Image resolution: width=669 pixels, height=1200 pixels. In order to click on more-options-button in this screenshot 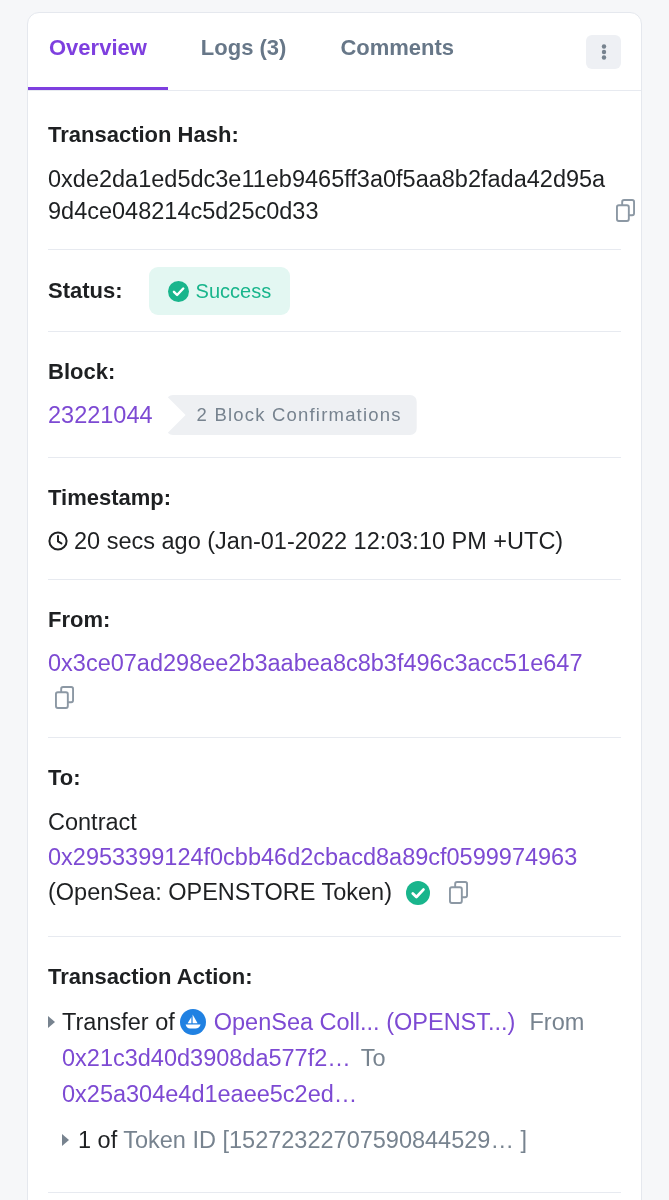, I will do `click(603, 52)`.